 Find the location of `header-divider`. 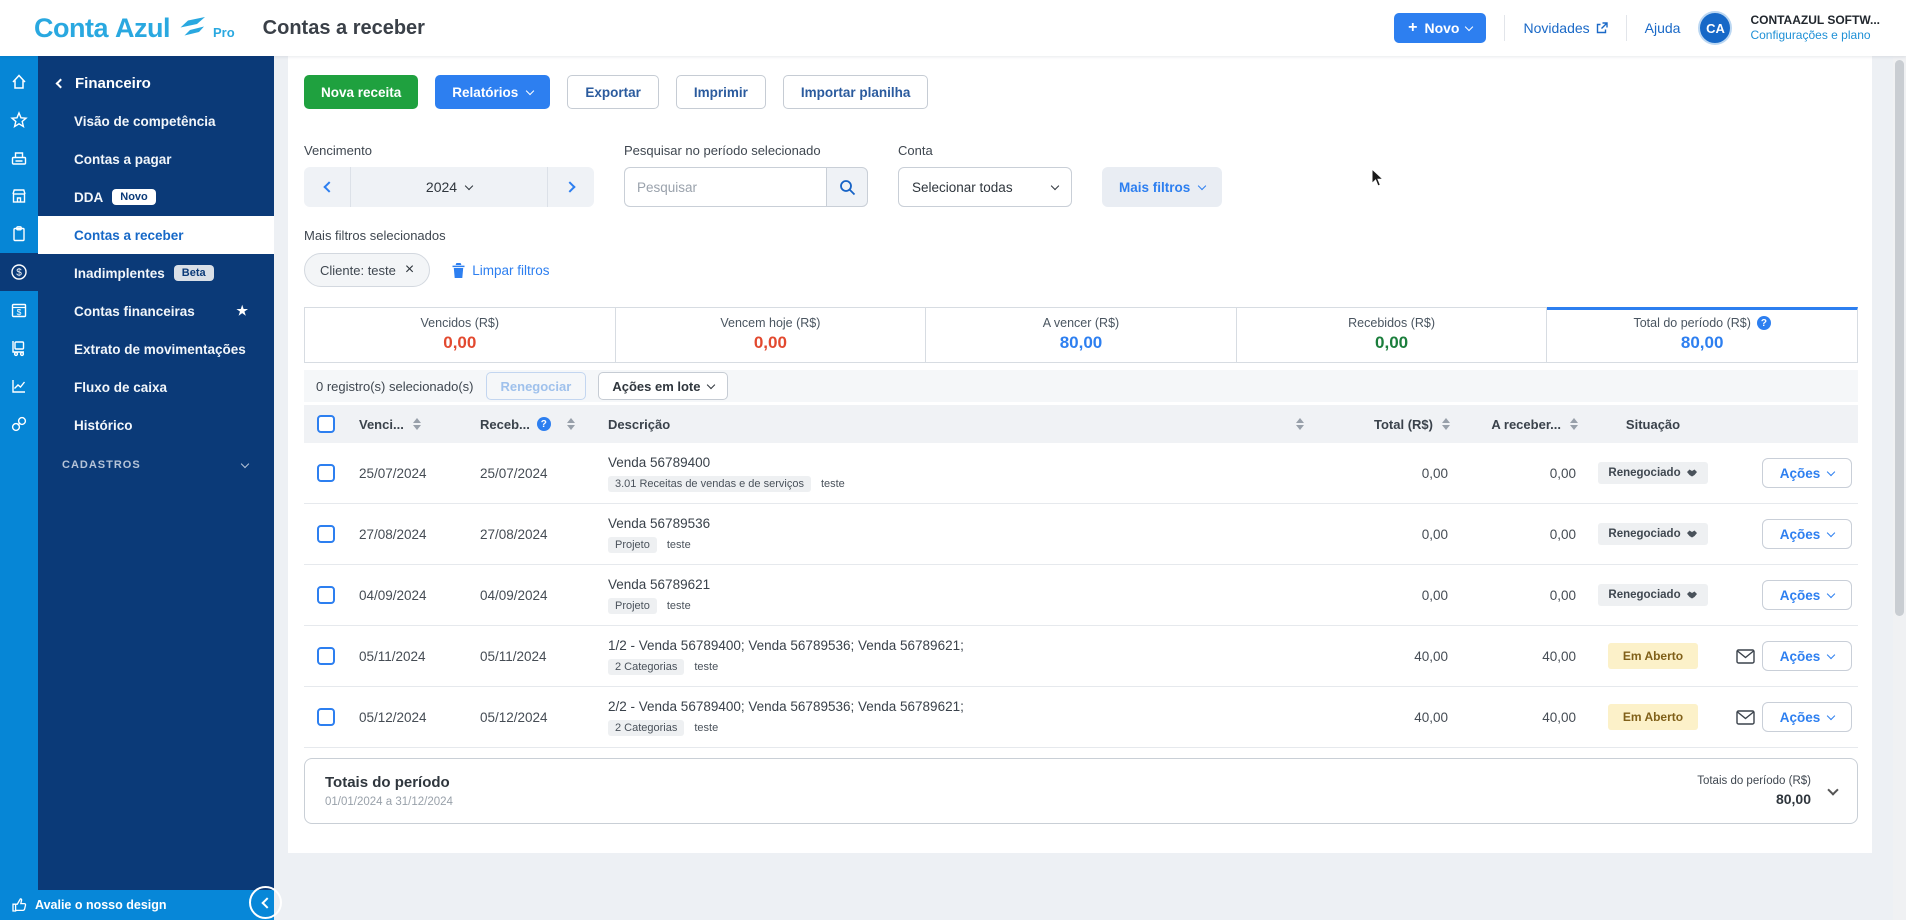

header-divider is located at coordinates (1505, 28).